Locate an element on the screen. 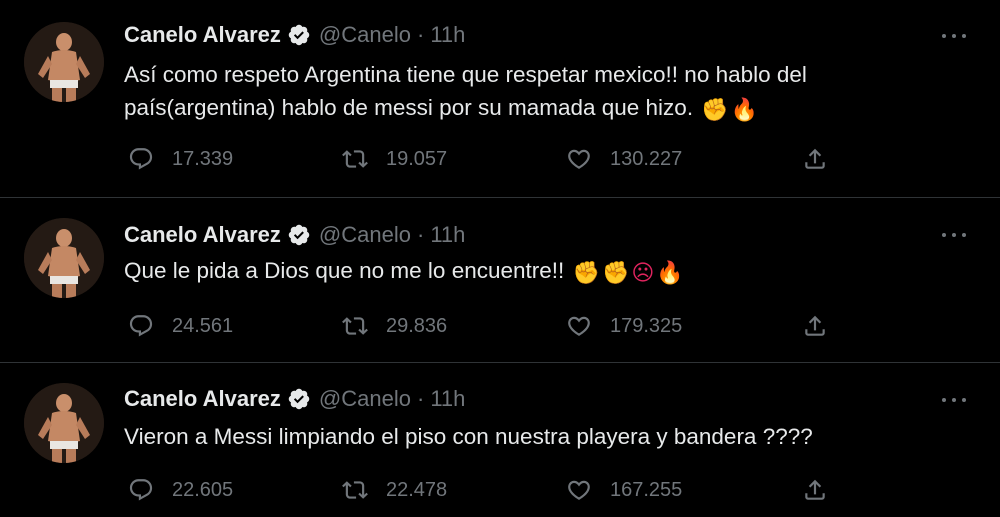  like-count: 179.325 is located at coordinates (646, 325).